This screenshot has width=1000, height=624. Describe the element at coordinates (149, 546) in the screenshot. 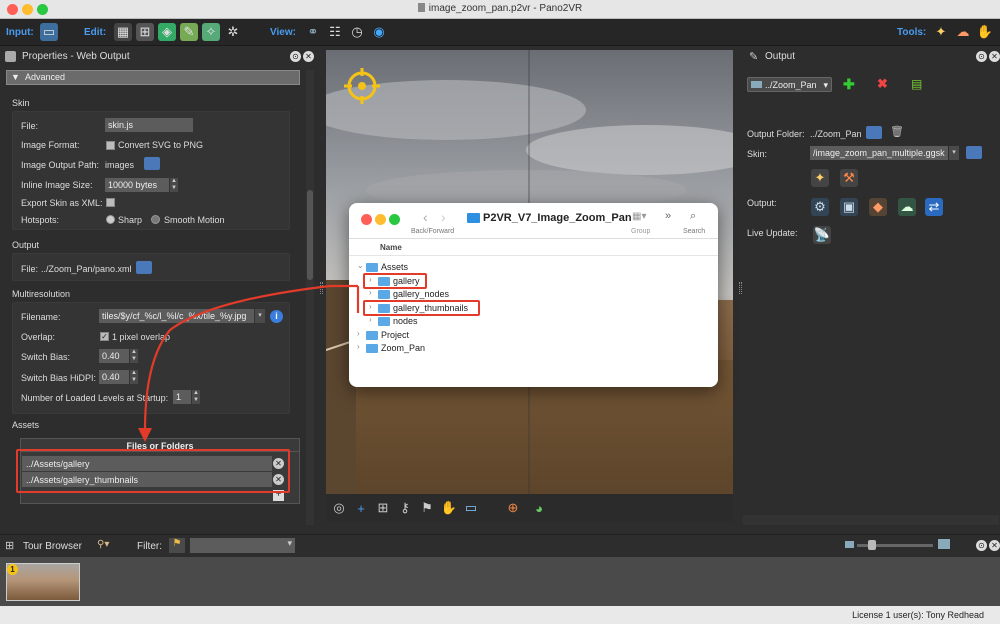

I see `filter-label: Filter:` at that location.